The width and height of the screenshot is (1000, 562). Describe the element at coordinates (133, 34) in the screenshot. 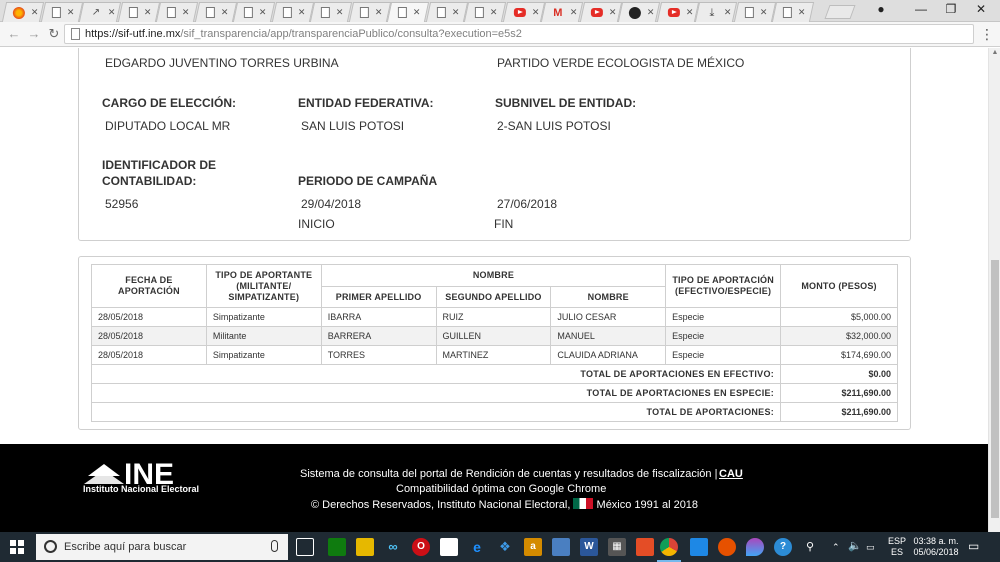

I see `url-host: https://sif-utf.ine.mx` at that location.